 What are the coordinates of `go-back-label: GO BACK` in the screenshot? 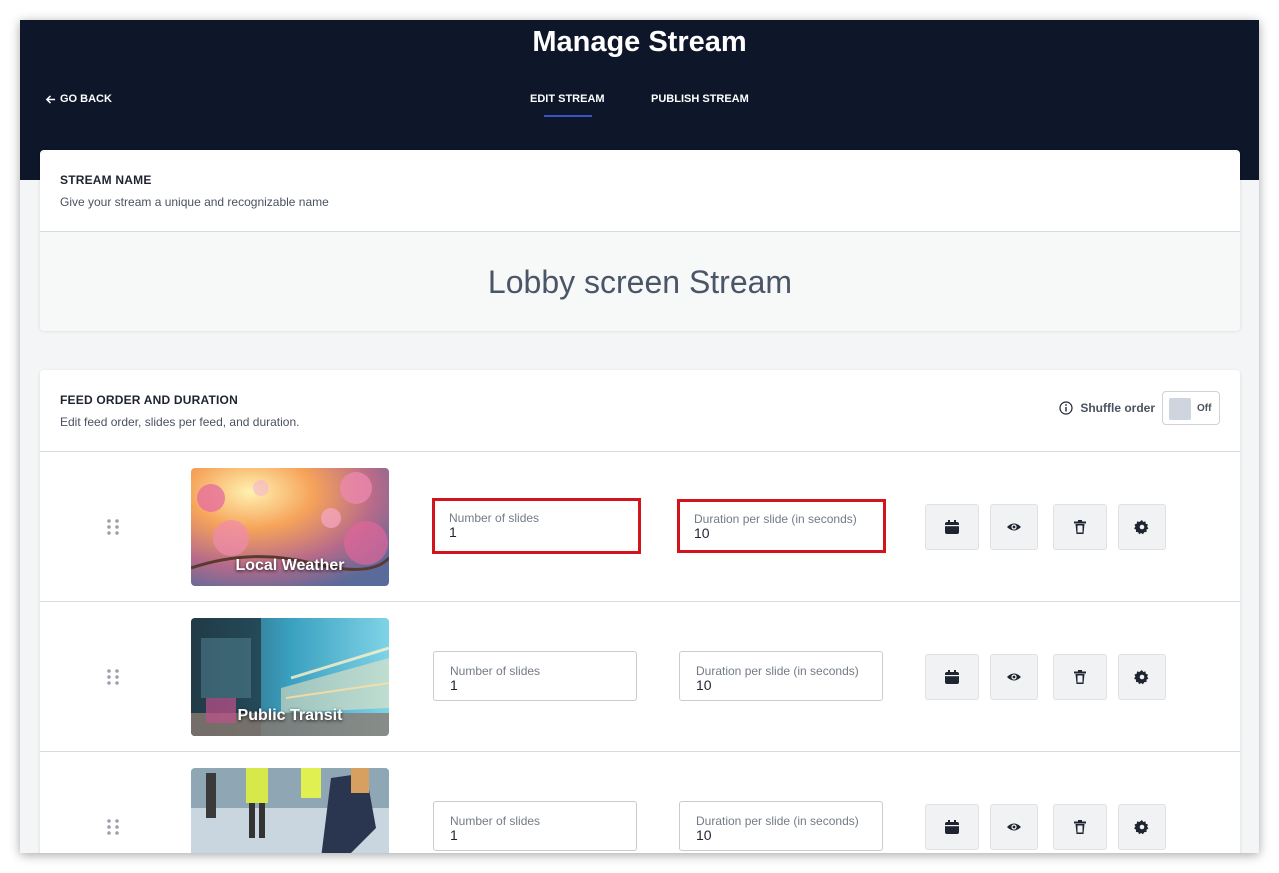 It's located at (86, 99).